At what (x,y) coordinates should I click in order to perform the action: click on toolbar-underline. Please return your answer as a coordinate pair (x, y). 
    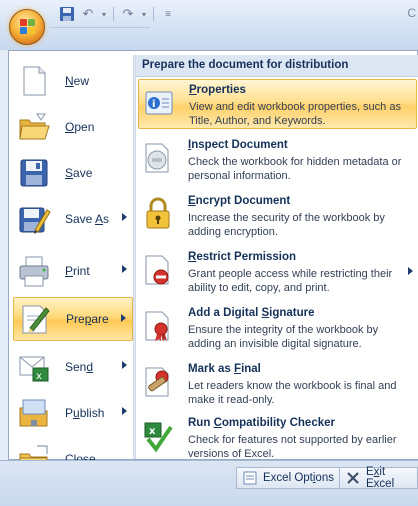
    Looking at the image, I should click on (100, 27).